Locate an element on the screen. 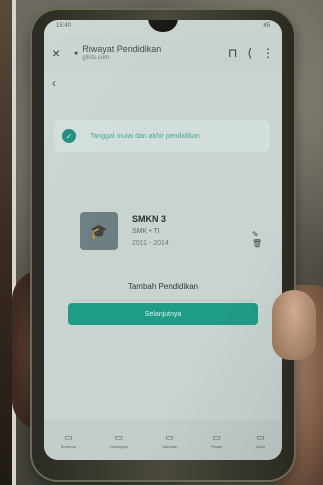  page-title: Riwayat Pendidikan is located at coordinates (122, 49).